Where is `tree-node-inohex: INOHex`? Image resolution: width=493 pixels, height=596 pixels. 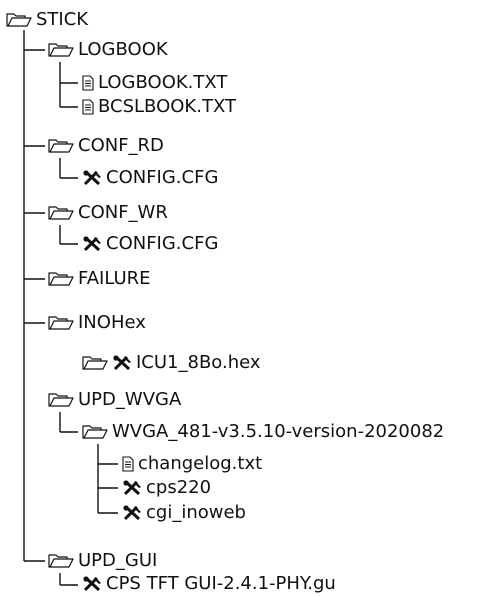
tree-node-inohex: INOHex is located at coordinates (97, 323).